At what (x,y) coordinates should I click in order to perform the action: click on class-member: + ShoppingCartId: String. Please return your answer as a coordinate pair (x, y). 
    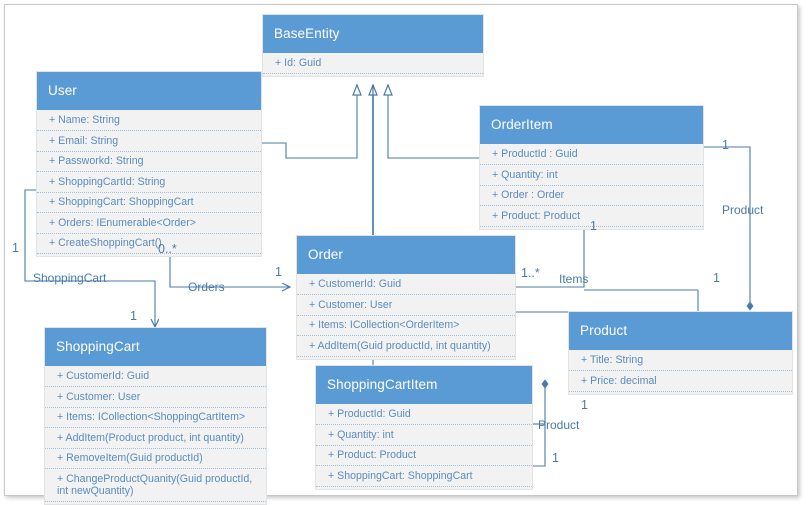
    Looking at the image, I should click on (149, 182).